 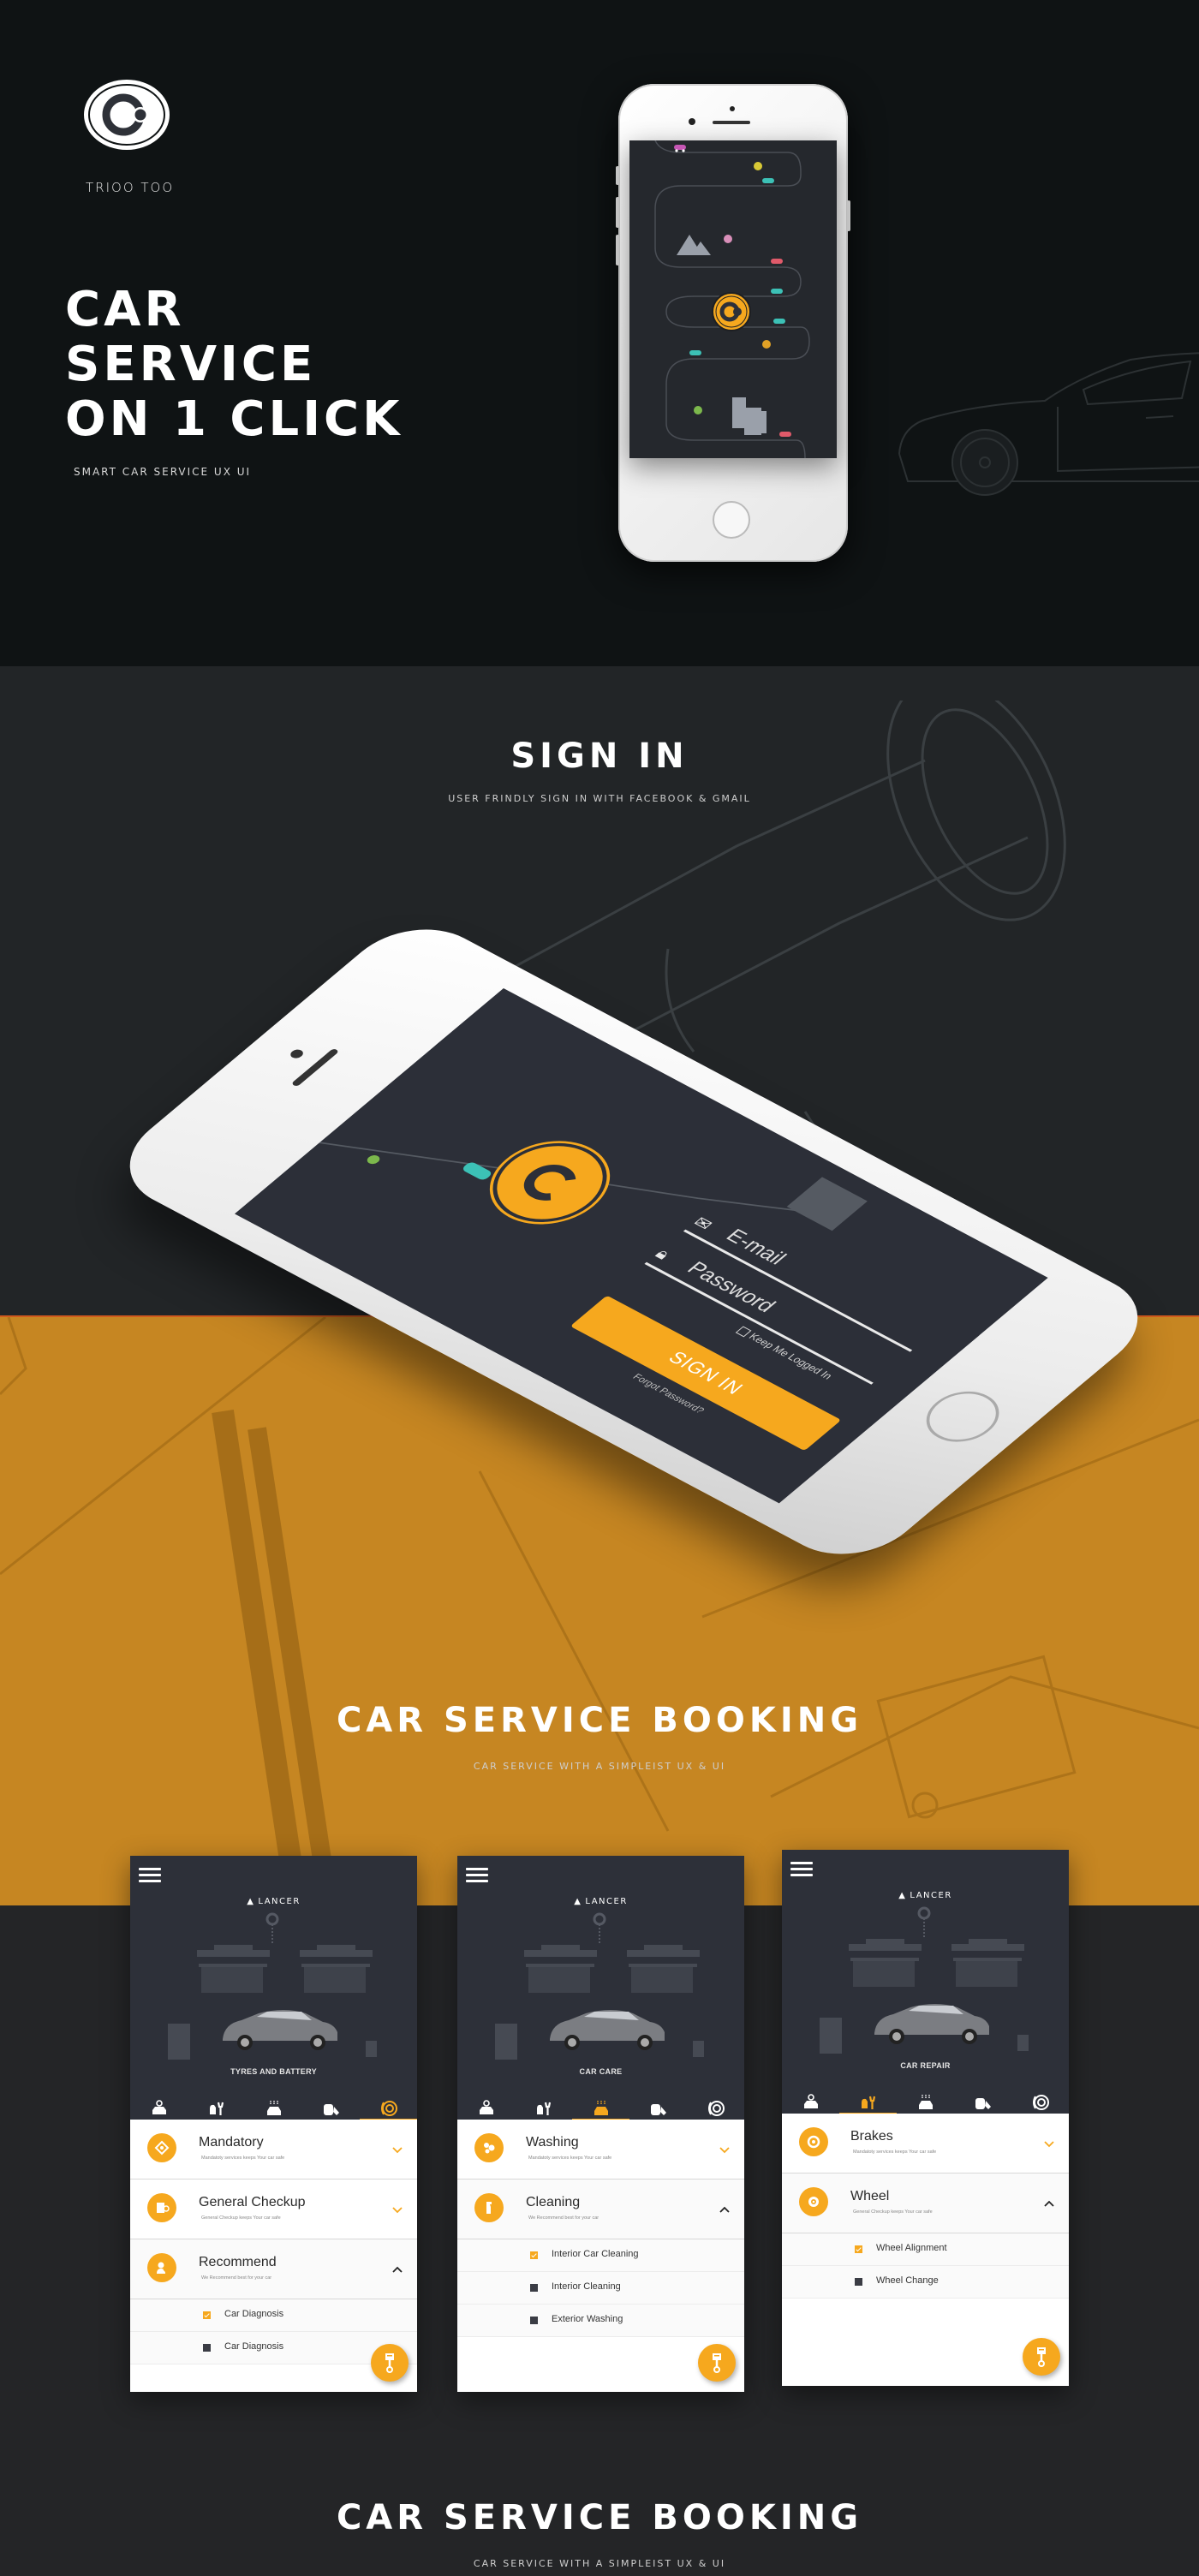 I want to click on accordion-title: Wheel, so click(x=870, y=2196).